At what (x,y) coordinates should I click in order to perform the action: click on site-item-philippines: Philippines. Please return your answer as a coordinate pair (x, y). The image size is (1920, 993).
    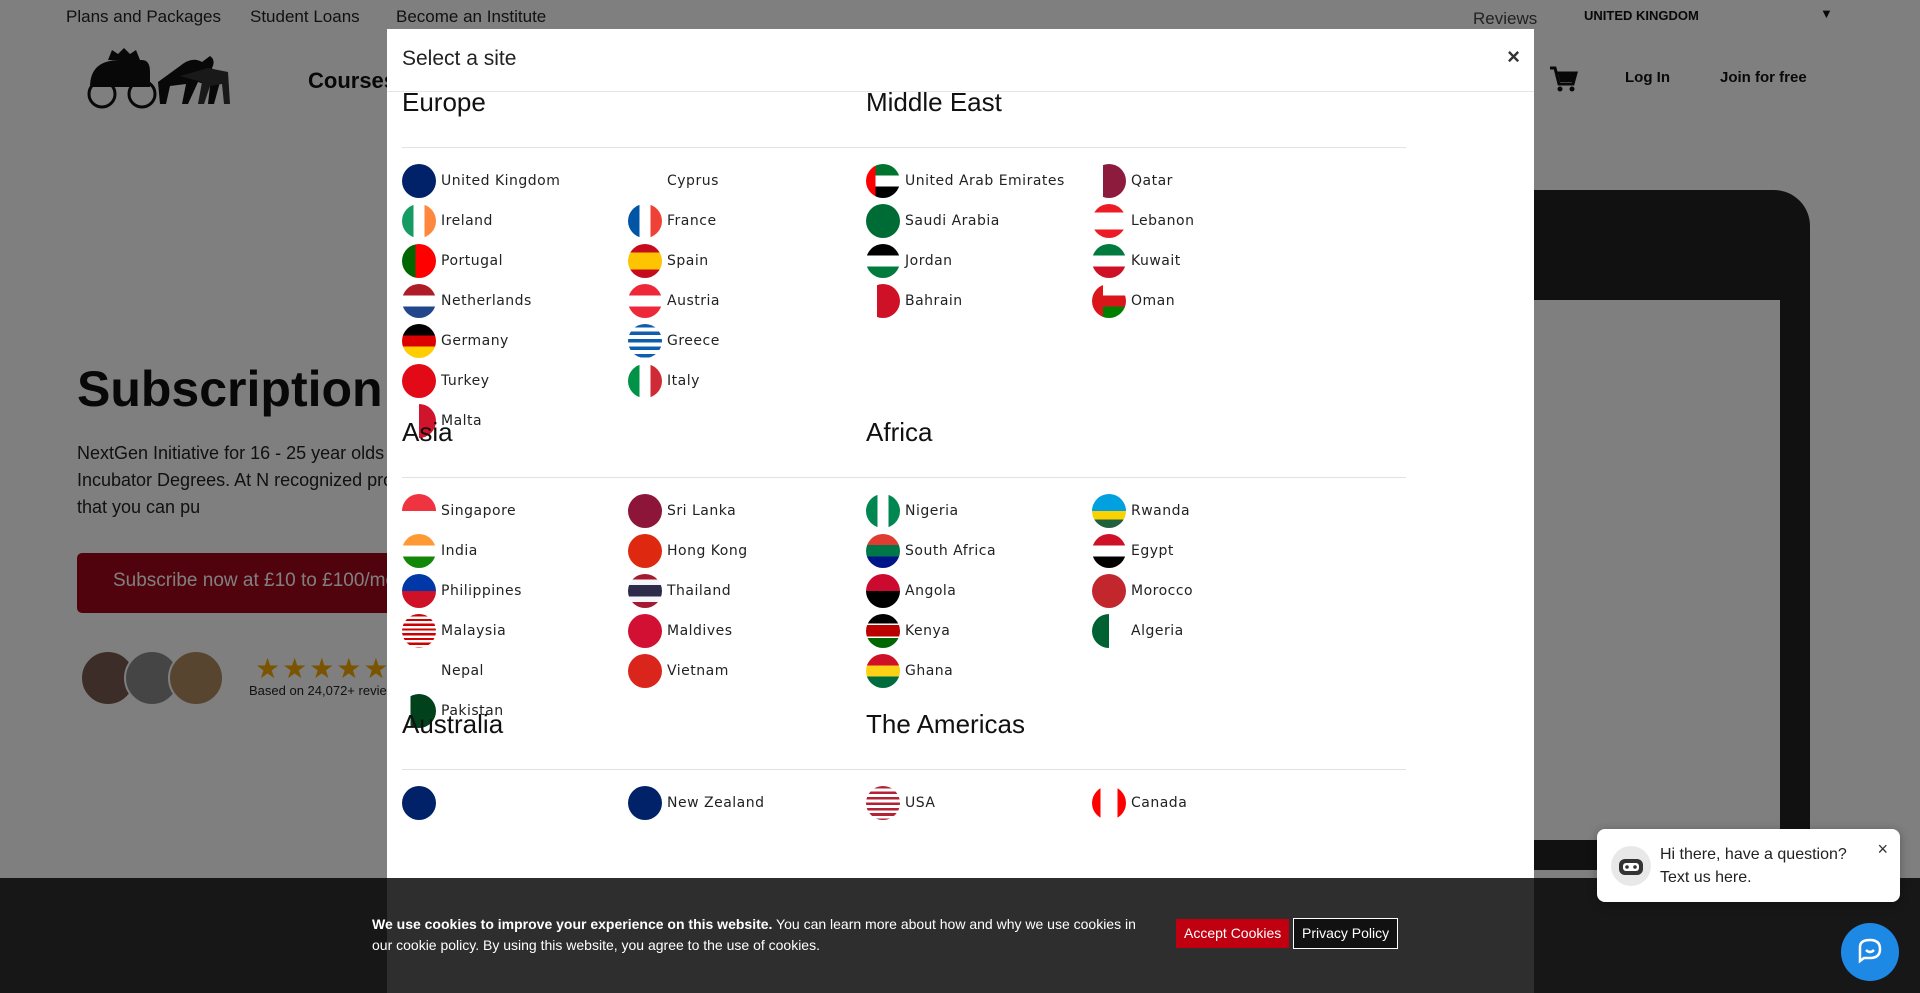
    Looking at the image, I should click on (532, 591).